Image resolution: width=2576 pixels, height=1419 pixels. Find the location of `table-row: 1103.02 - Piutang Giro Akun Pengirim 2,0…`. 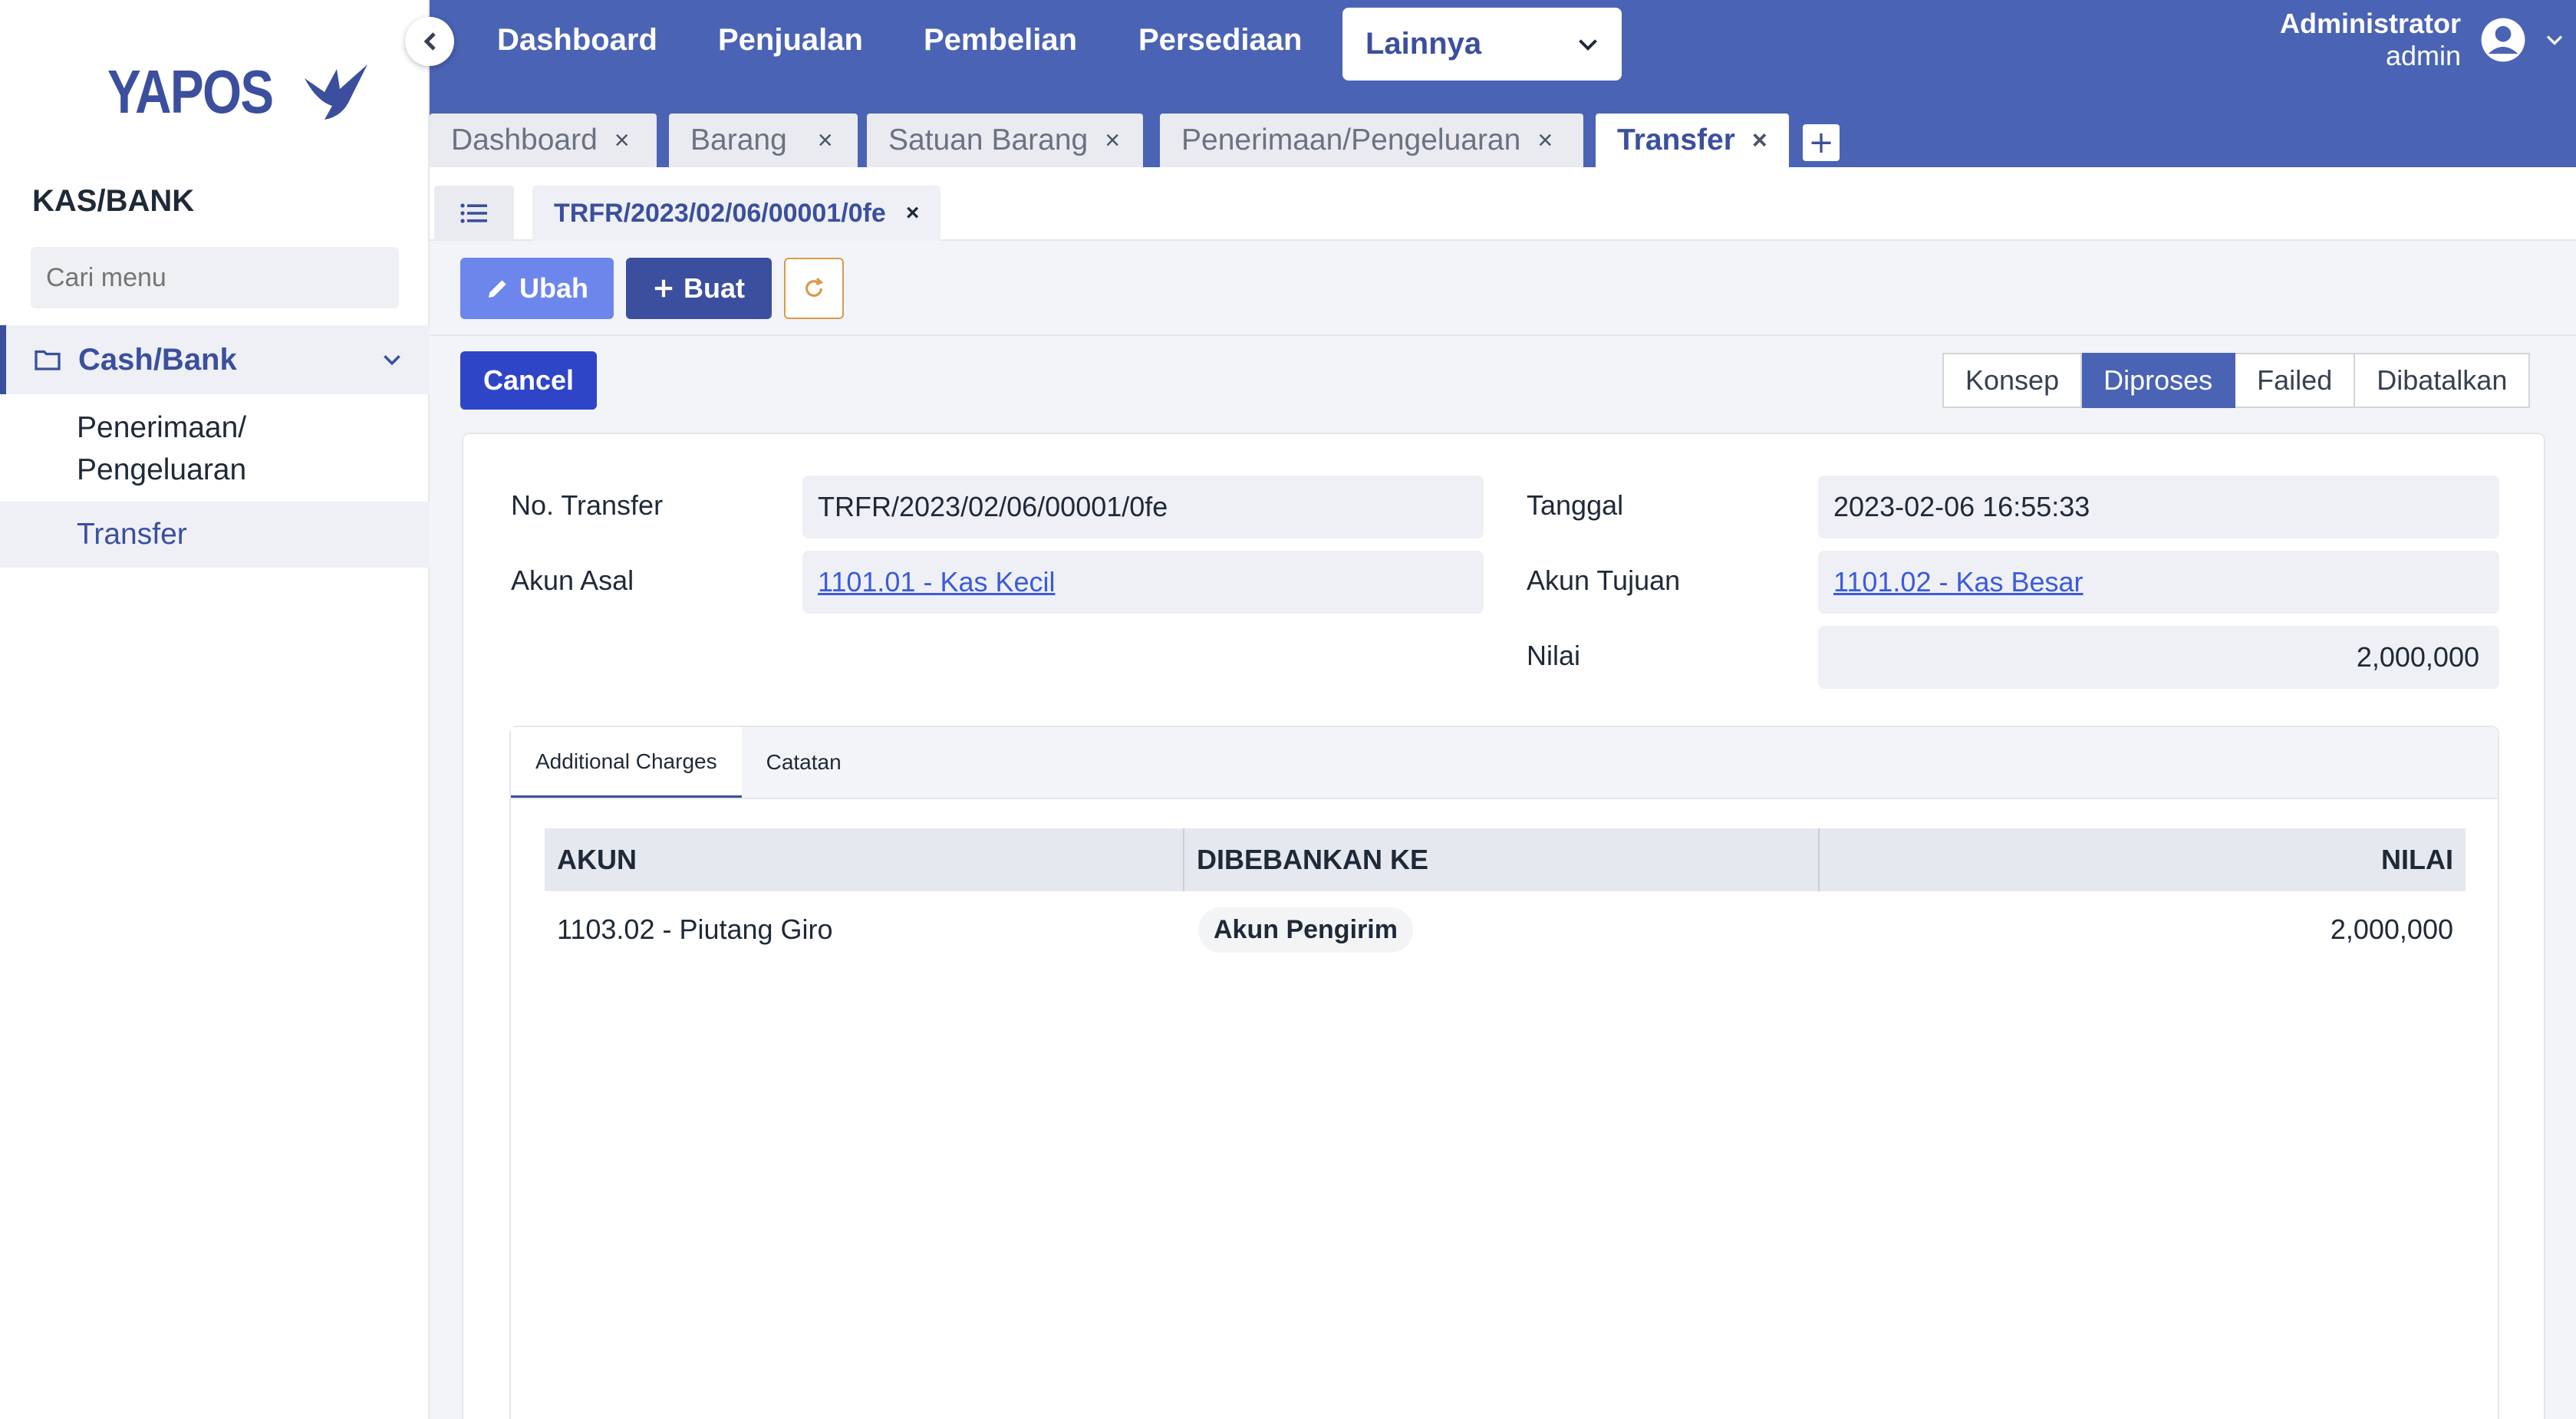

table-row: 1103.02 - Piutang Giro Akun Pengirim 2,0… is located at coordinates (1505, 930).